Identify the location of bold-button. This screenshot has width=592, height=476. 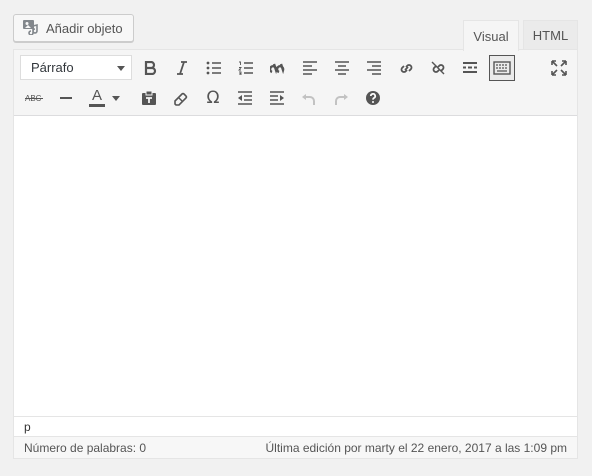
(150, 68).